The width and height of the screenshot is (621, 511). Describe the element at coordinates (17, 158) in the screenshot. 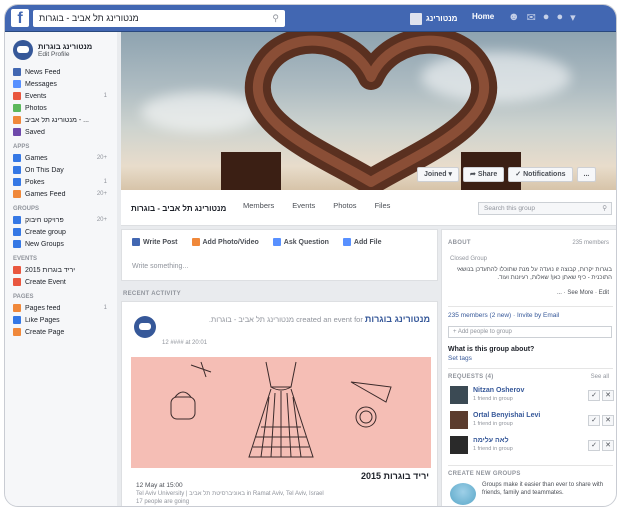

I see `games-icon` at that location.